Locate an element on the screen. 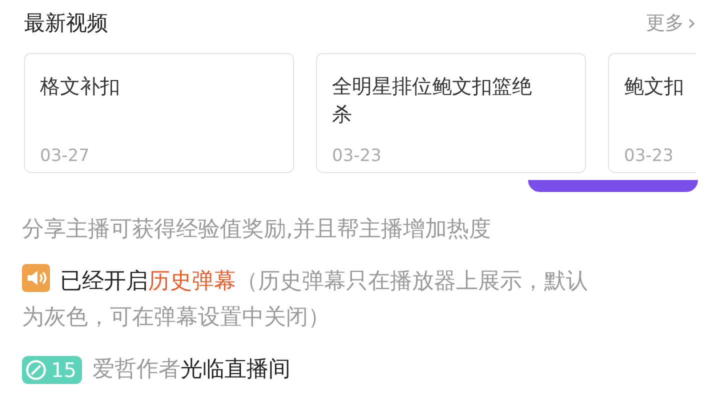 This screenshot has height=404, width=720. video-date: 03-27 is located at coordinates (65, 156).